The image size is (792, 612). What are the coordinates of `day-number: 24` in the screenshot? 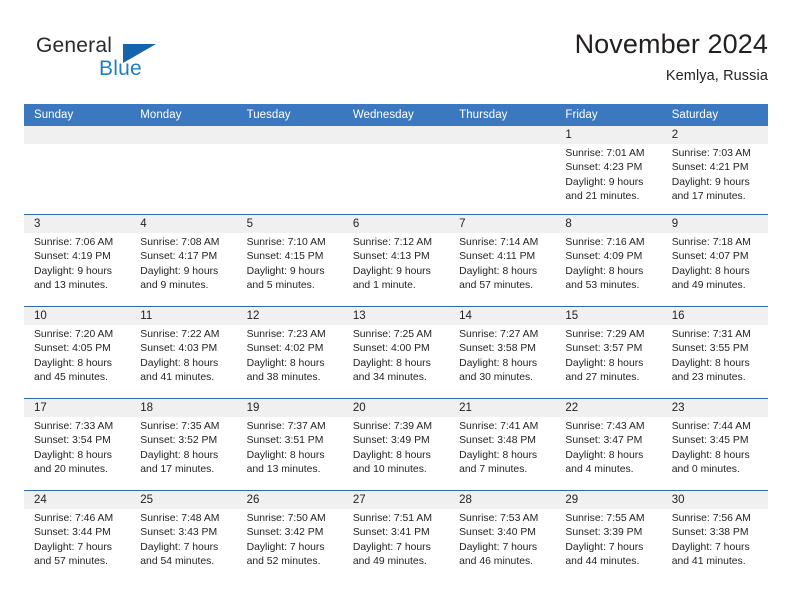 It's located at (77, 500).